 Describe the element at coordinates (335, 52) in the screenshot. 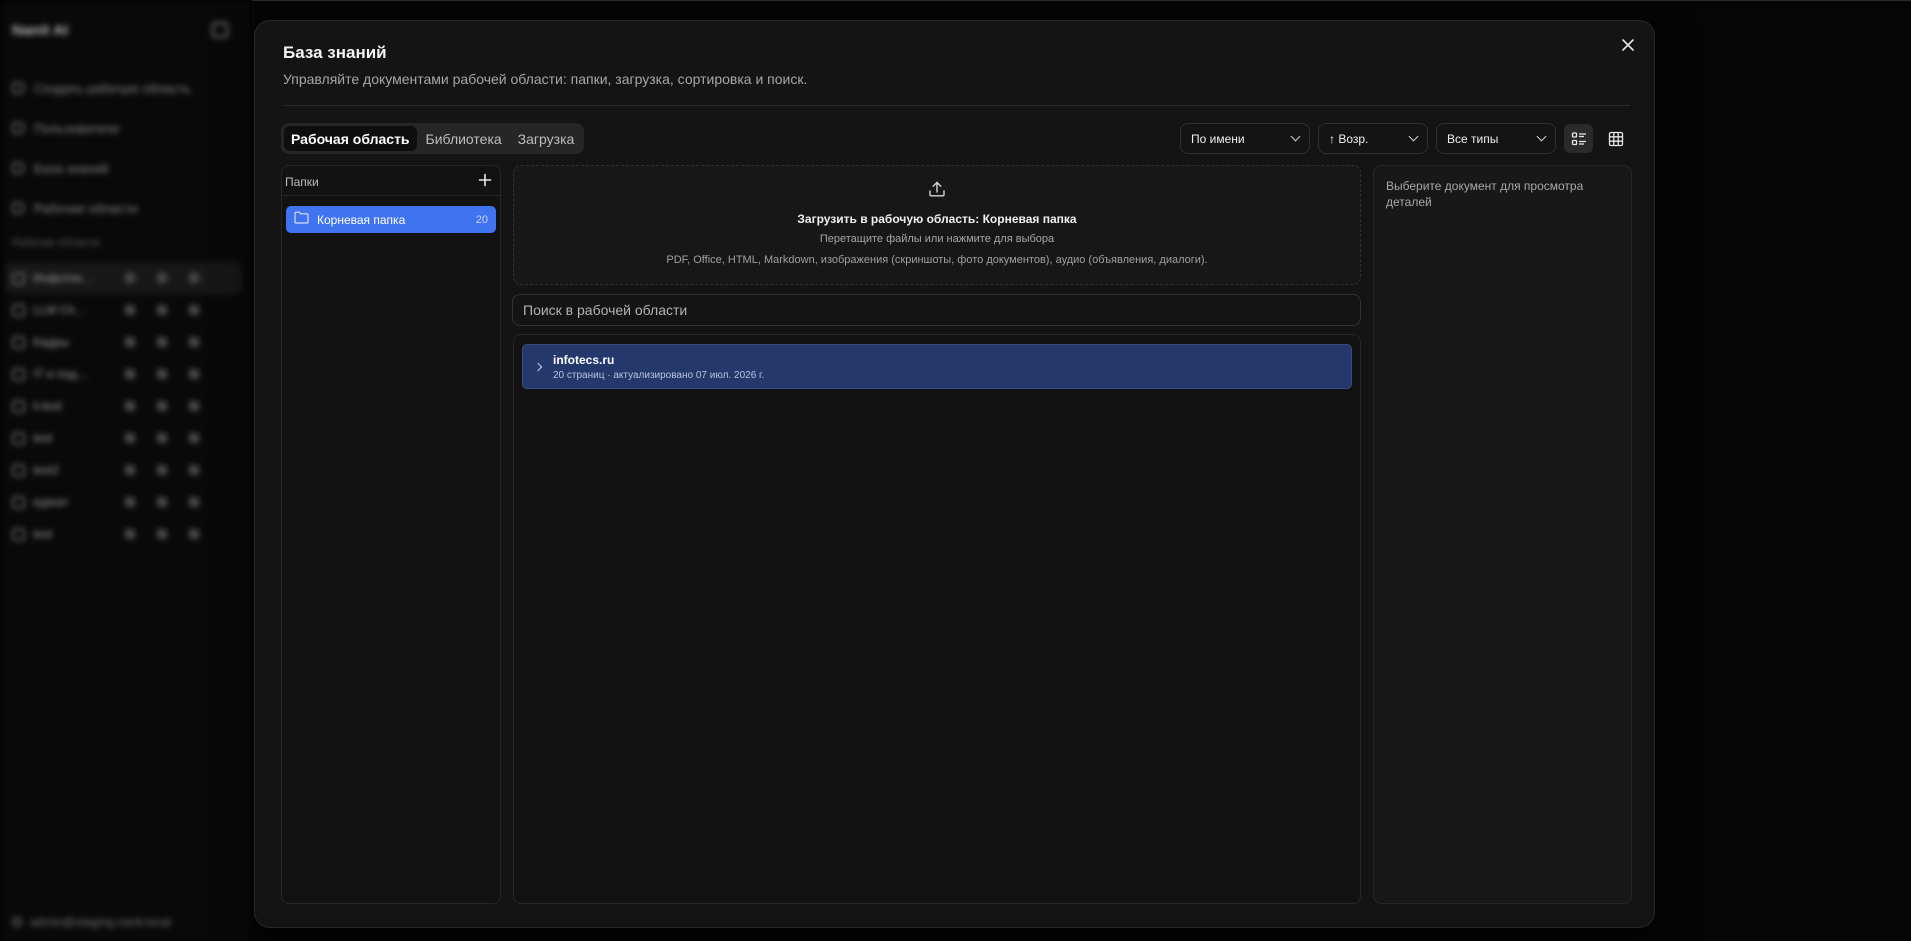

I see `modal-title: База знаний` at that location.